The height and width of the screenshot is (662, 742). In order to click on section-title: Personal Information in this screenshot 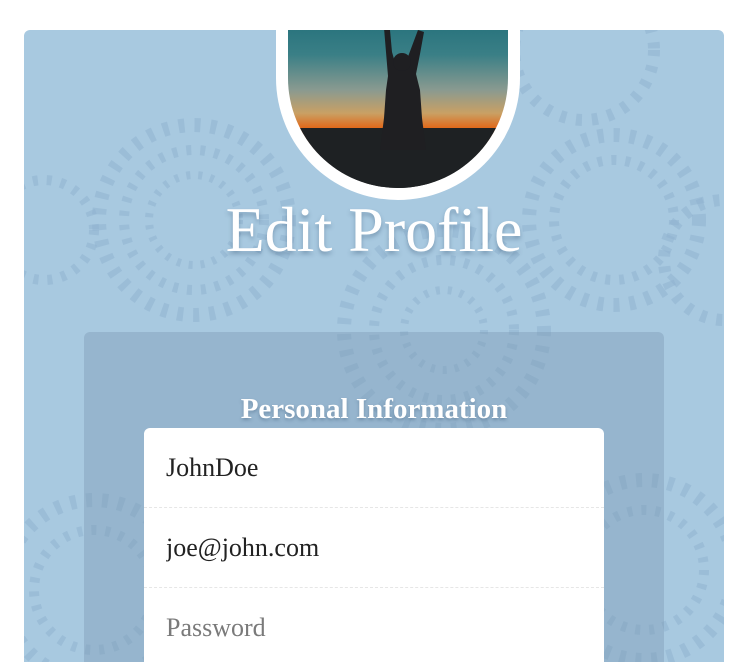, I will do `click(374, 409)`.